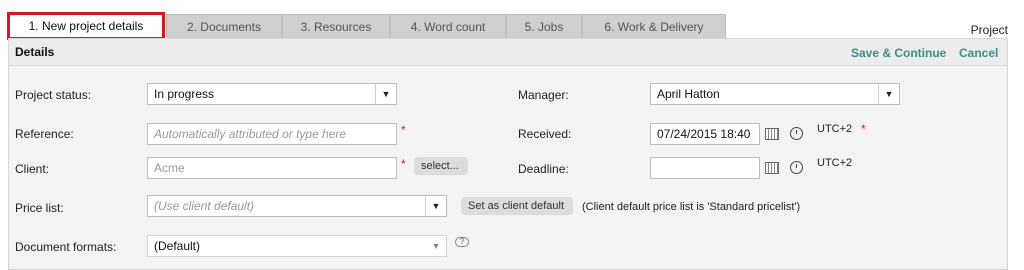 The image size is (1024, 270). I want to click on project-label: Project, so click(989, 30).